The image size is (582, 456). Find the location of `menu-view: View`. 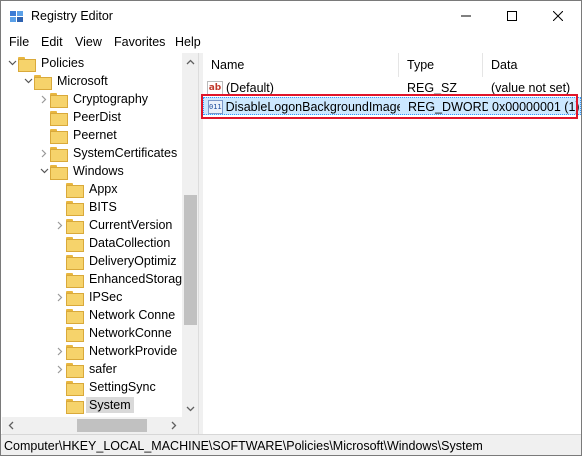

menu-view: View is located at coordinates (88, 42).